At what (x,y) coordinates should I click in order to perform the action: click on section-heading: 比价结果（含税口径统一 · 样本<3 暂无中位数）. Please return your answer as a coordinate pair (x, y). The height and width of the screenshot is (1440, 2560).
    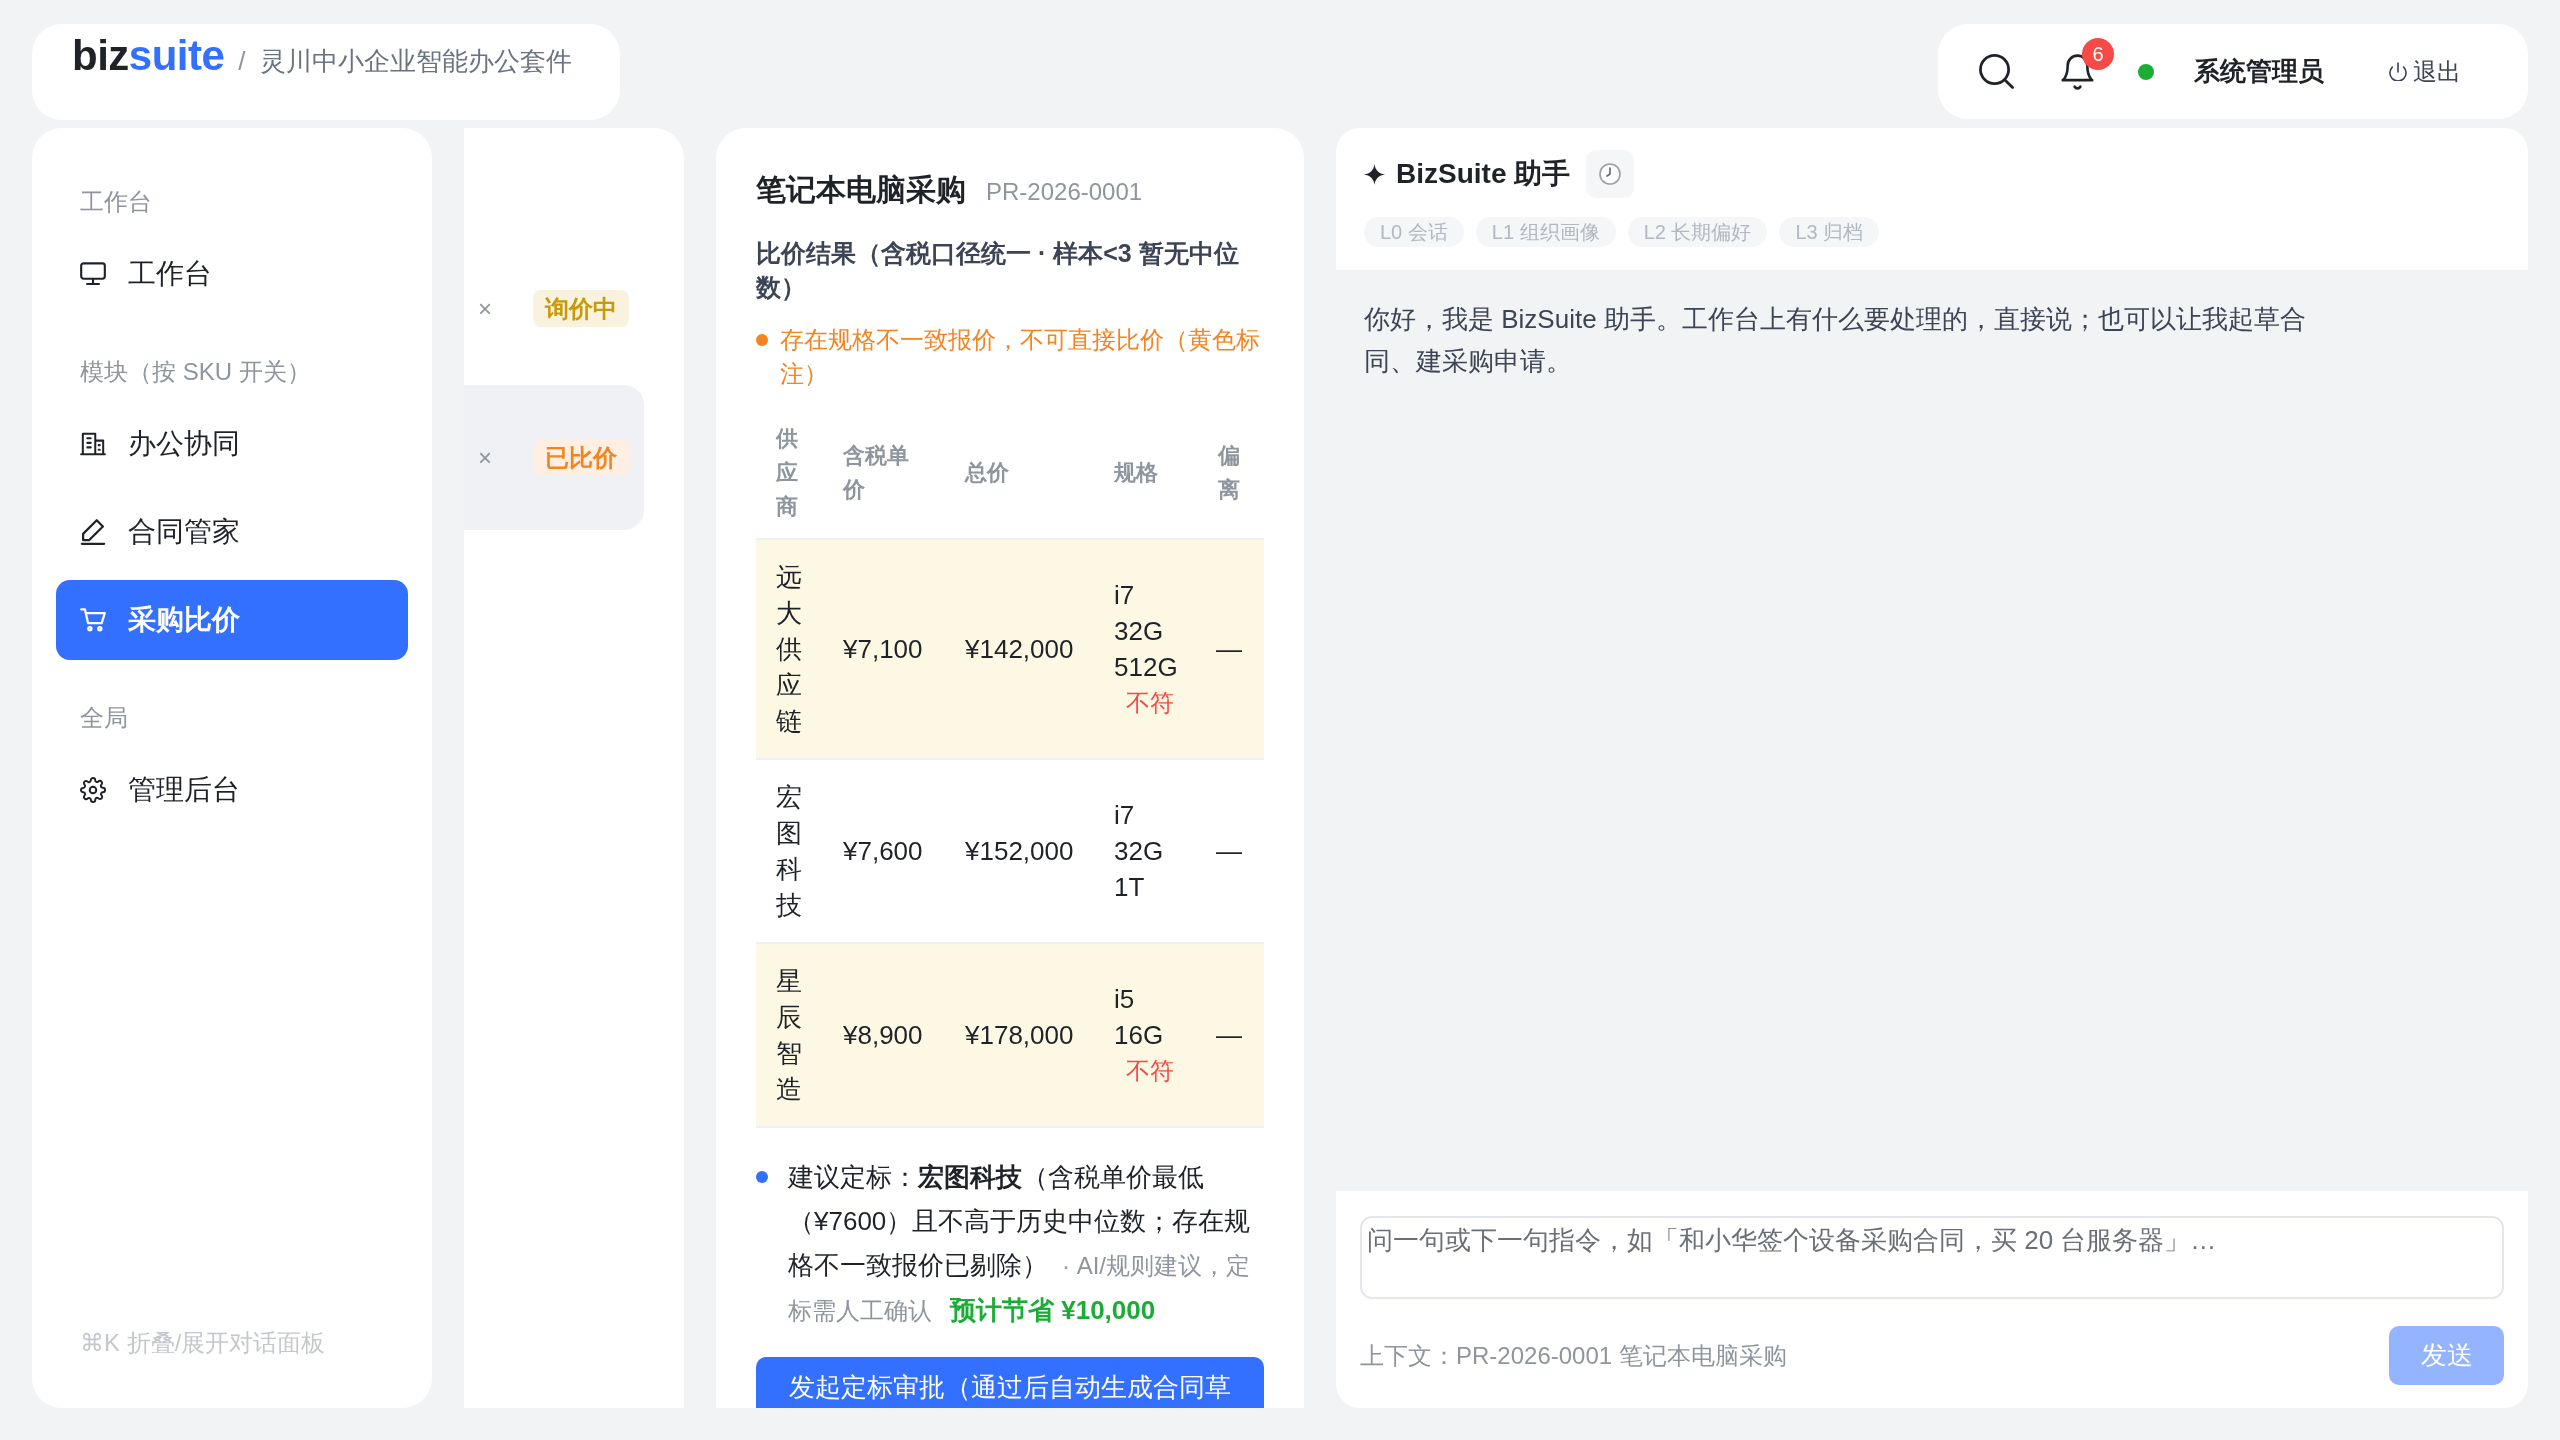
    Looking at the image, I should click on (998, 270).